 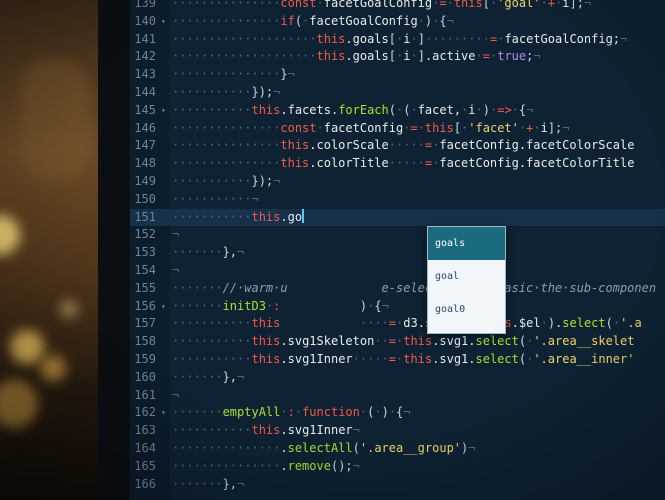 What do you see at coordinates (397, 467) in the screenshot?
I see `code-line: 165 ···············.remove();¬` at bounding box center [397, 467].